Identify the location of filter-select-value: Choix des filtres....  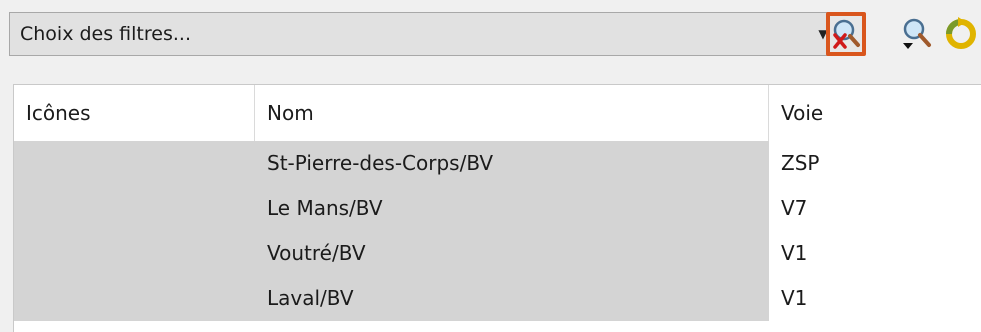
(105, 34).